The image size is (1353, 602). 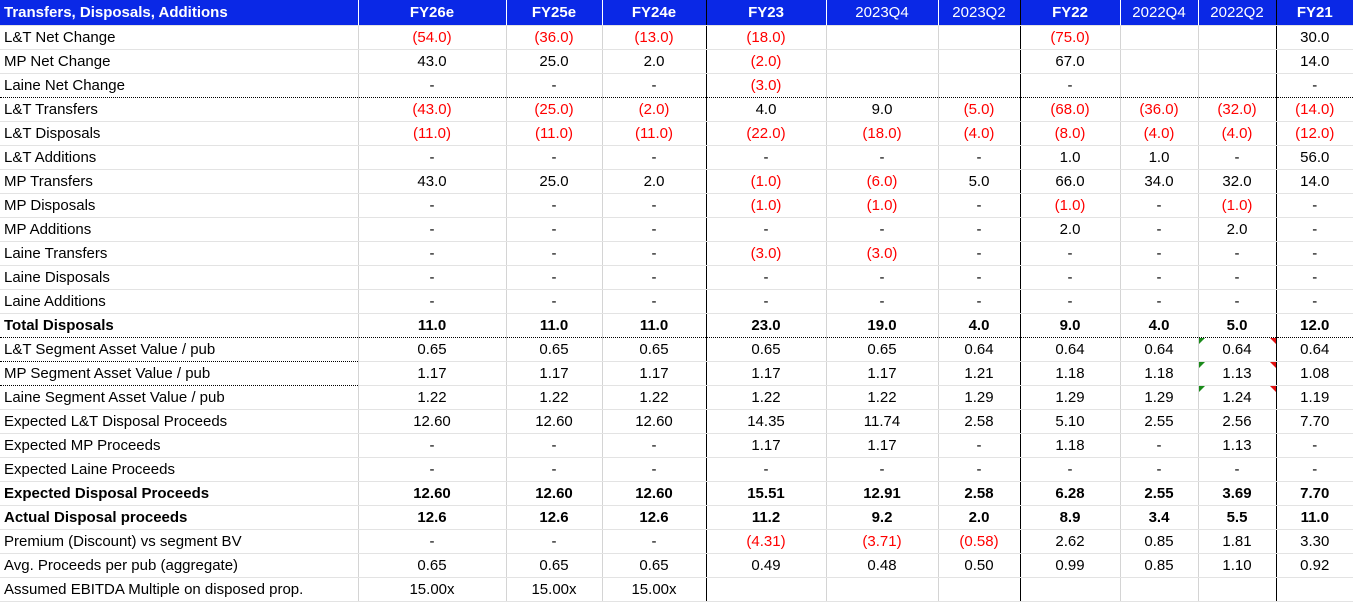 I want to click on table-cell: 1.29, so click(x=1158, y=397).